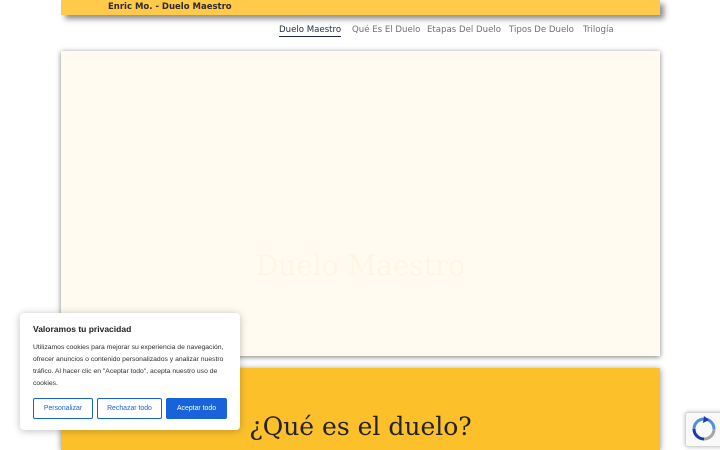 The image size is (720, 450). Describe the element at coordinates (310, 31) in the screenshot. I see `nav-item-duelo-maestro: Duelo Maestro` at that location.